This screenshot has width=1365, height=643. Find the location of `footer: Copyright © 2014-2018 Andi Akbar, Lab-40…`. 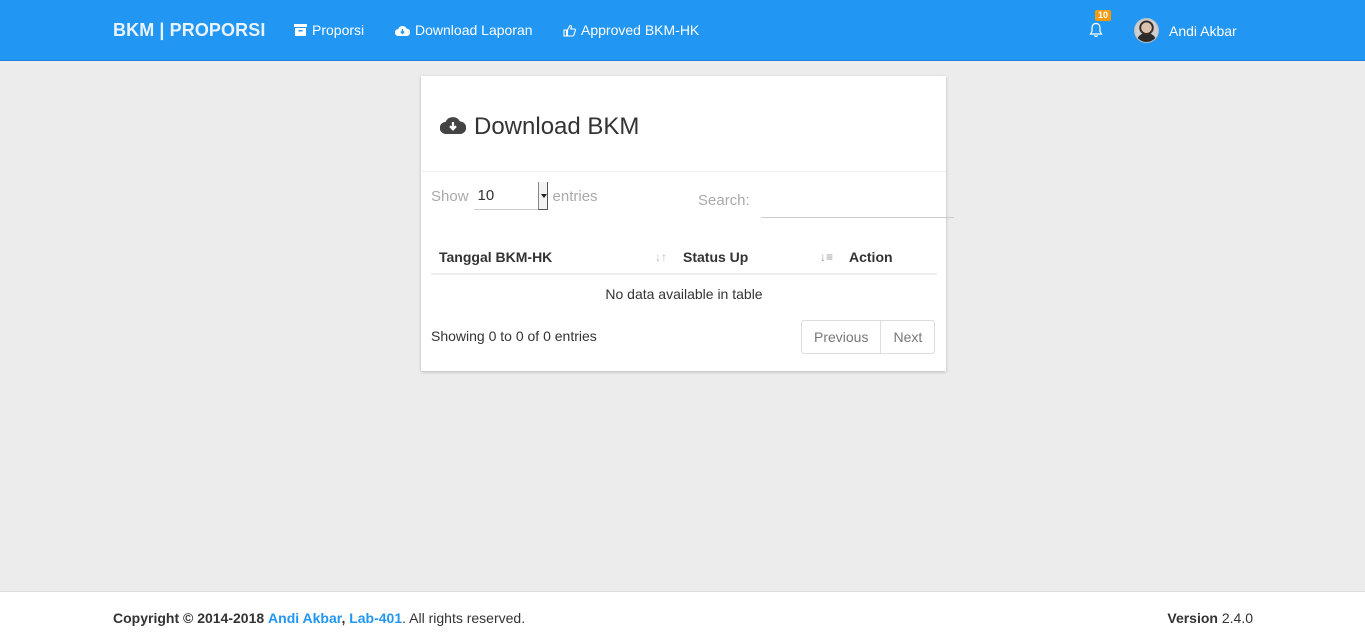

footer: Copyright © 2014-2018 Andi Akbar, Lab-40… is located at coordinates (682, 617).